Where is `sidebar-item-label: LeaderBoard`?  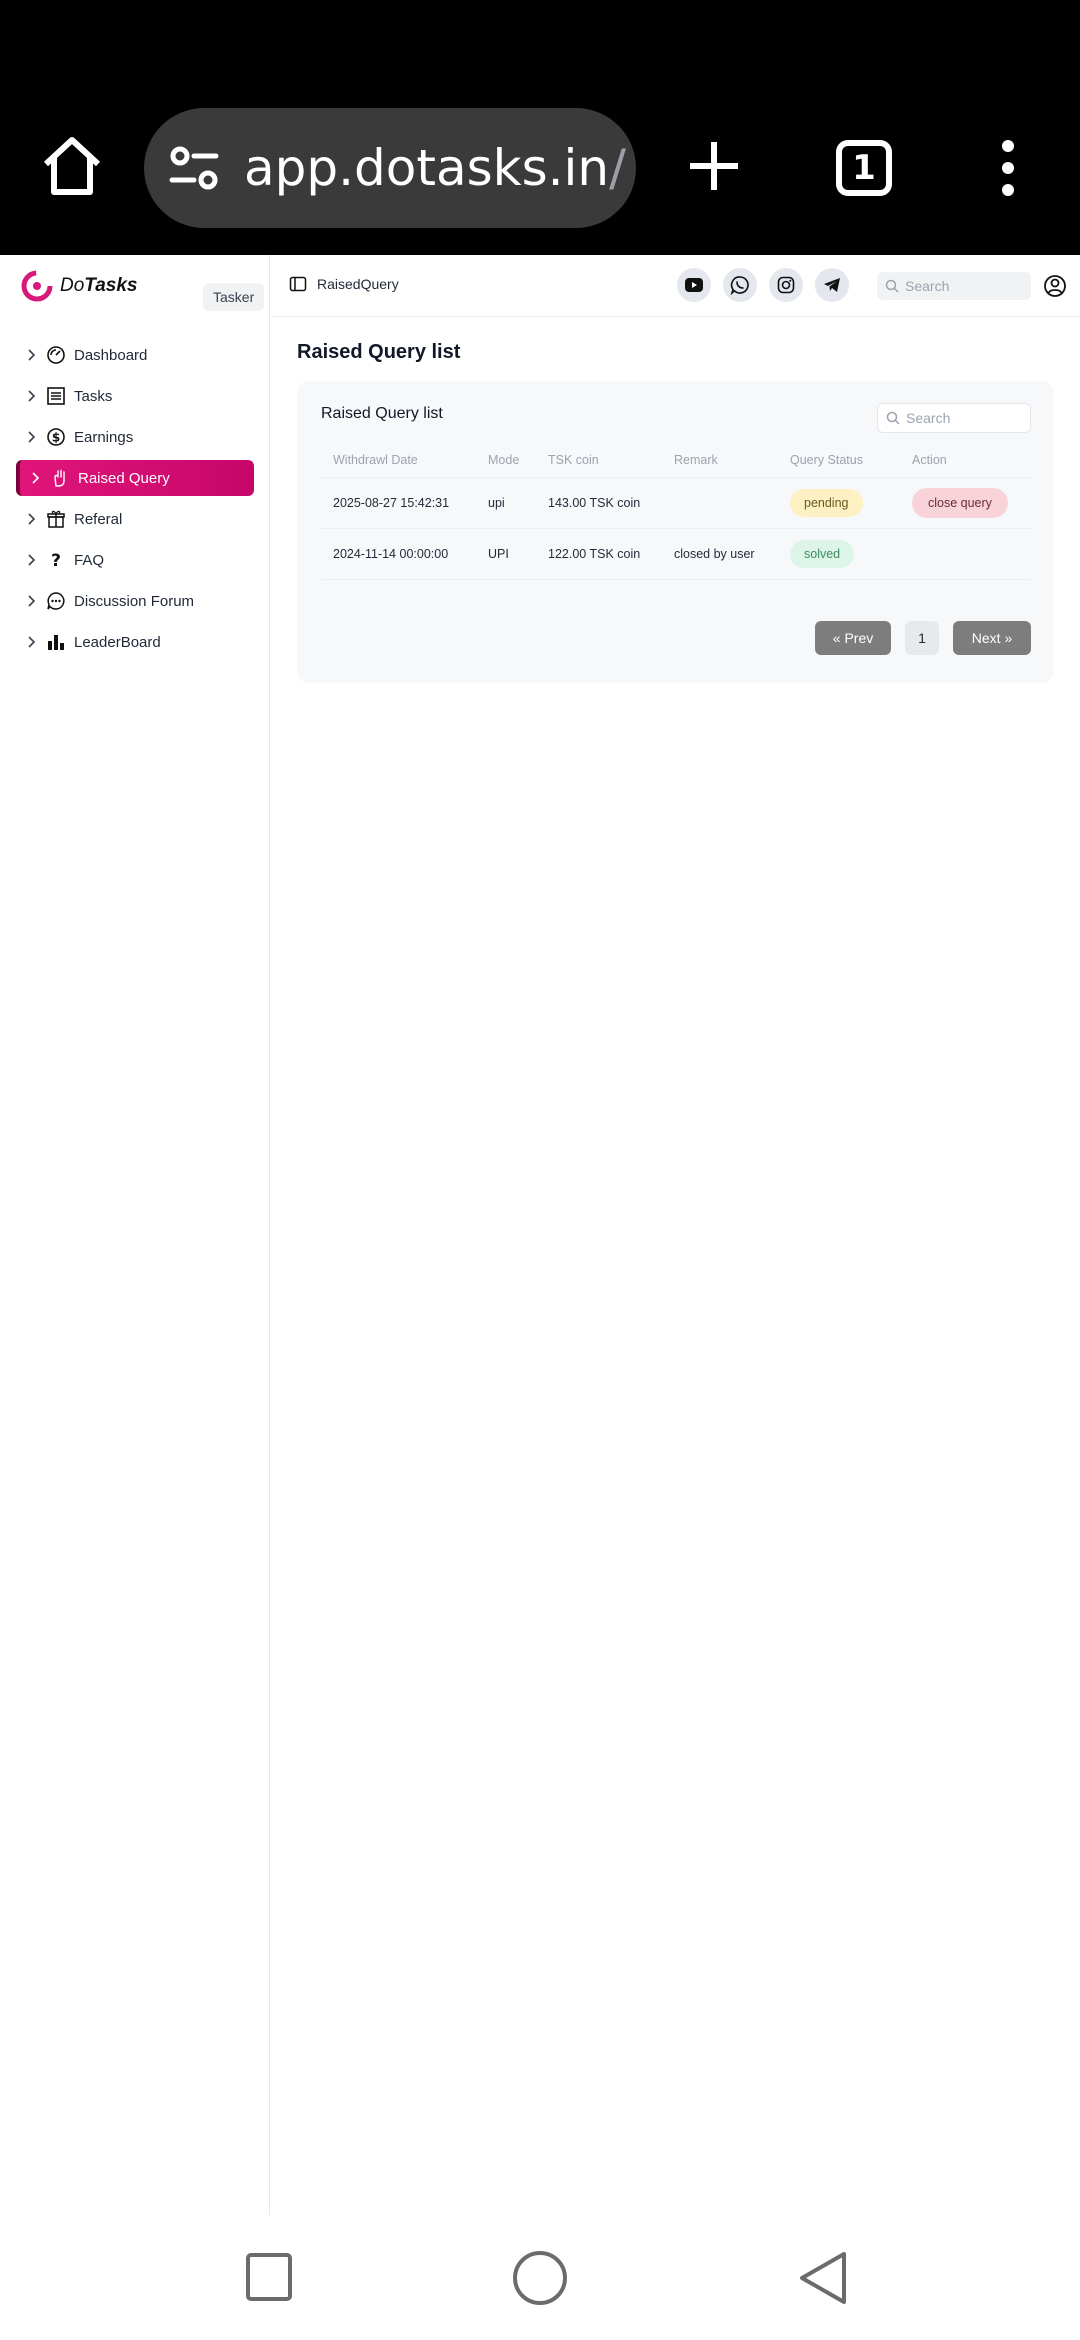
sidebar-item-label: LeaderBoard is located at coordinates (117, 642).